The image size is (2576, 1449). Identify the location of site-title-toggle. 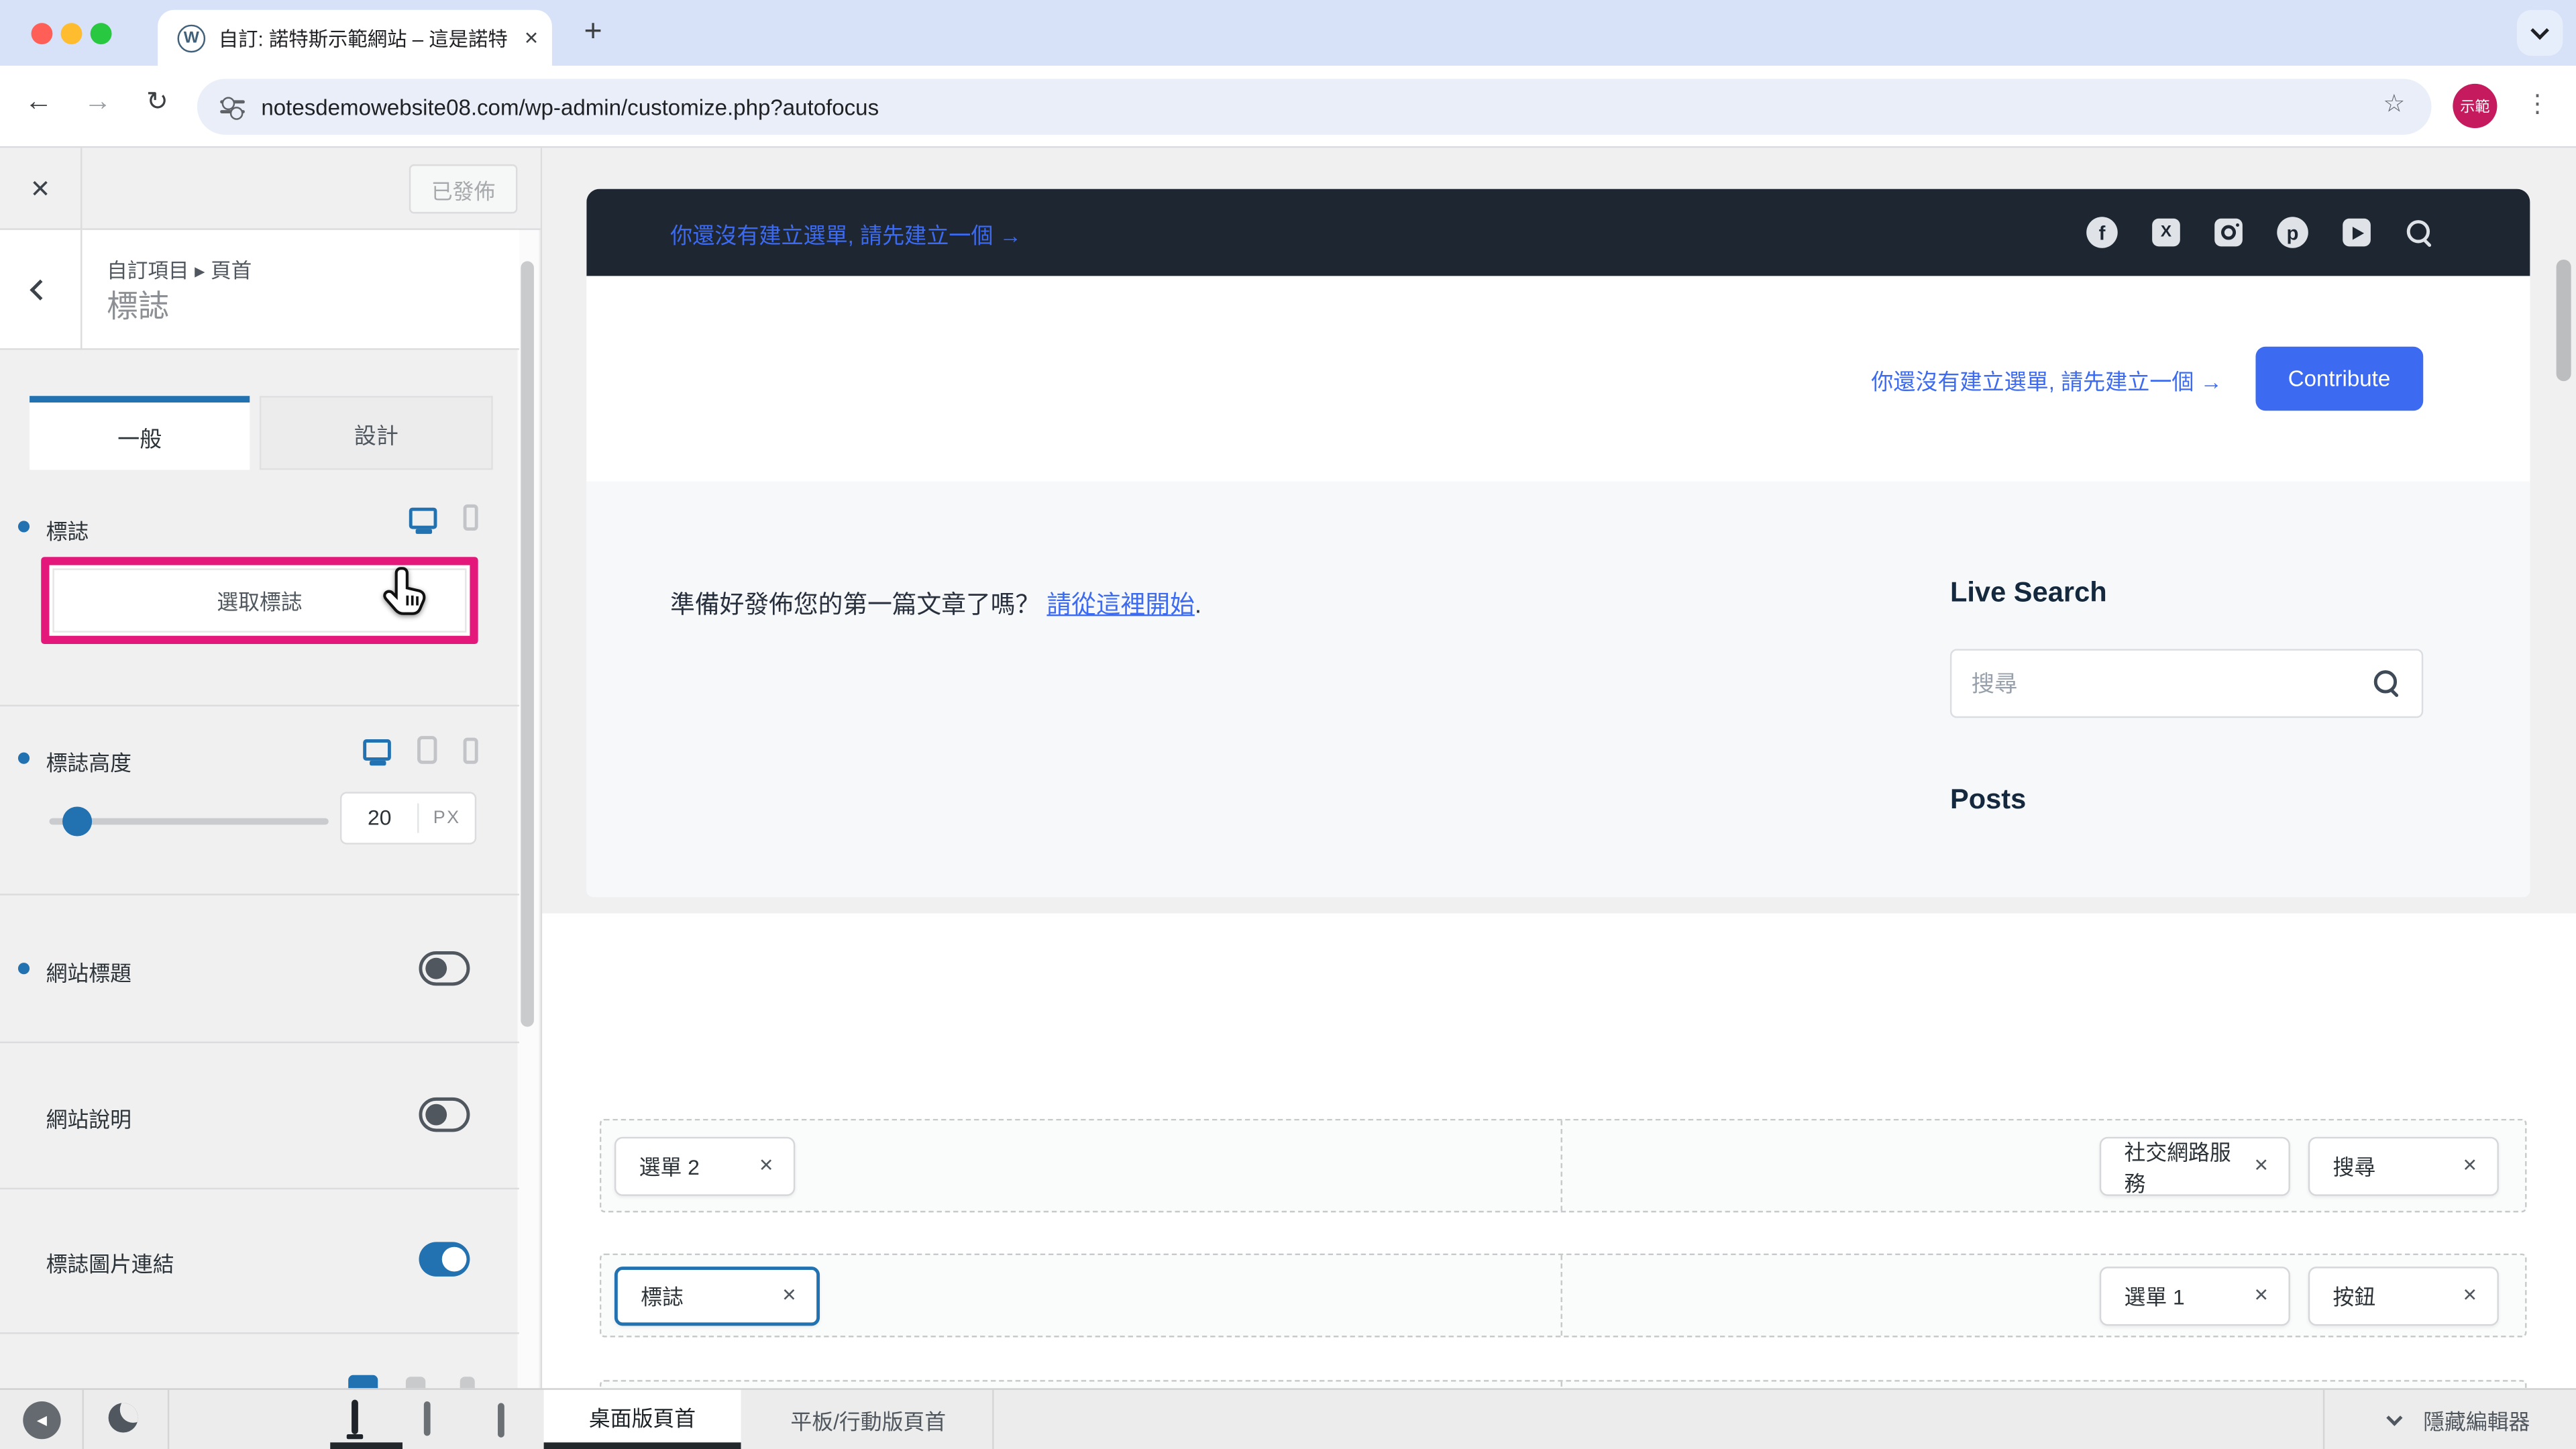
(444, 968).